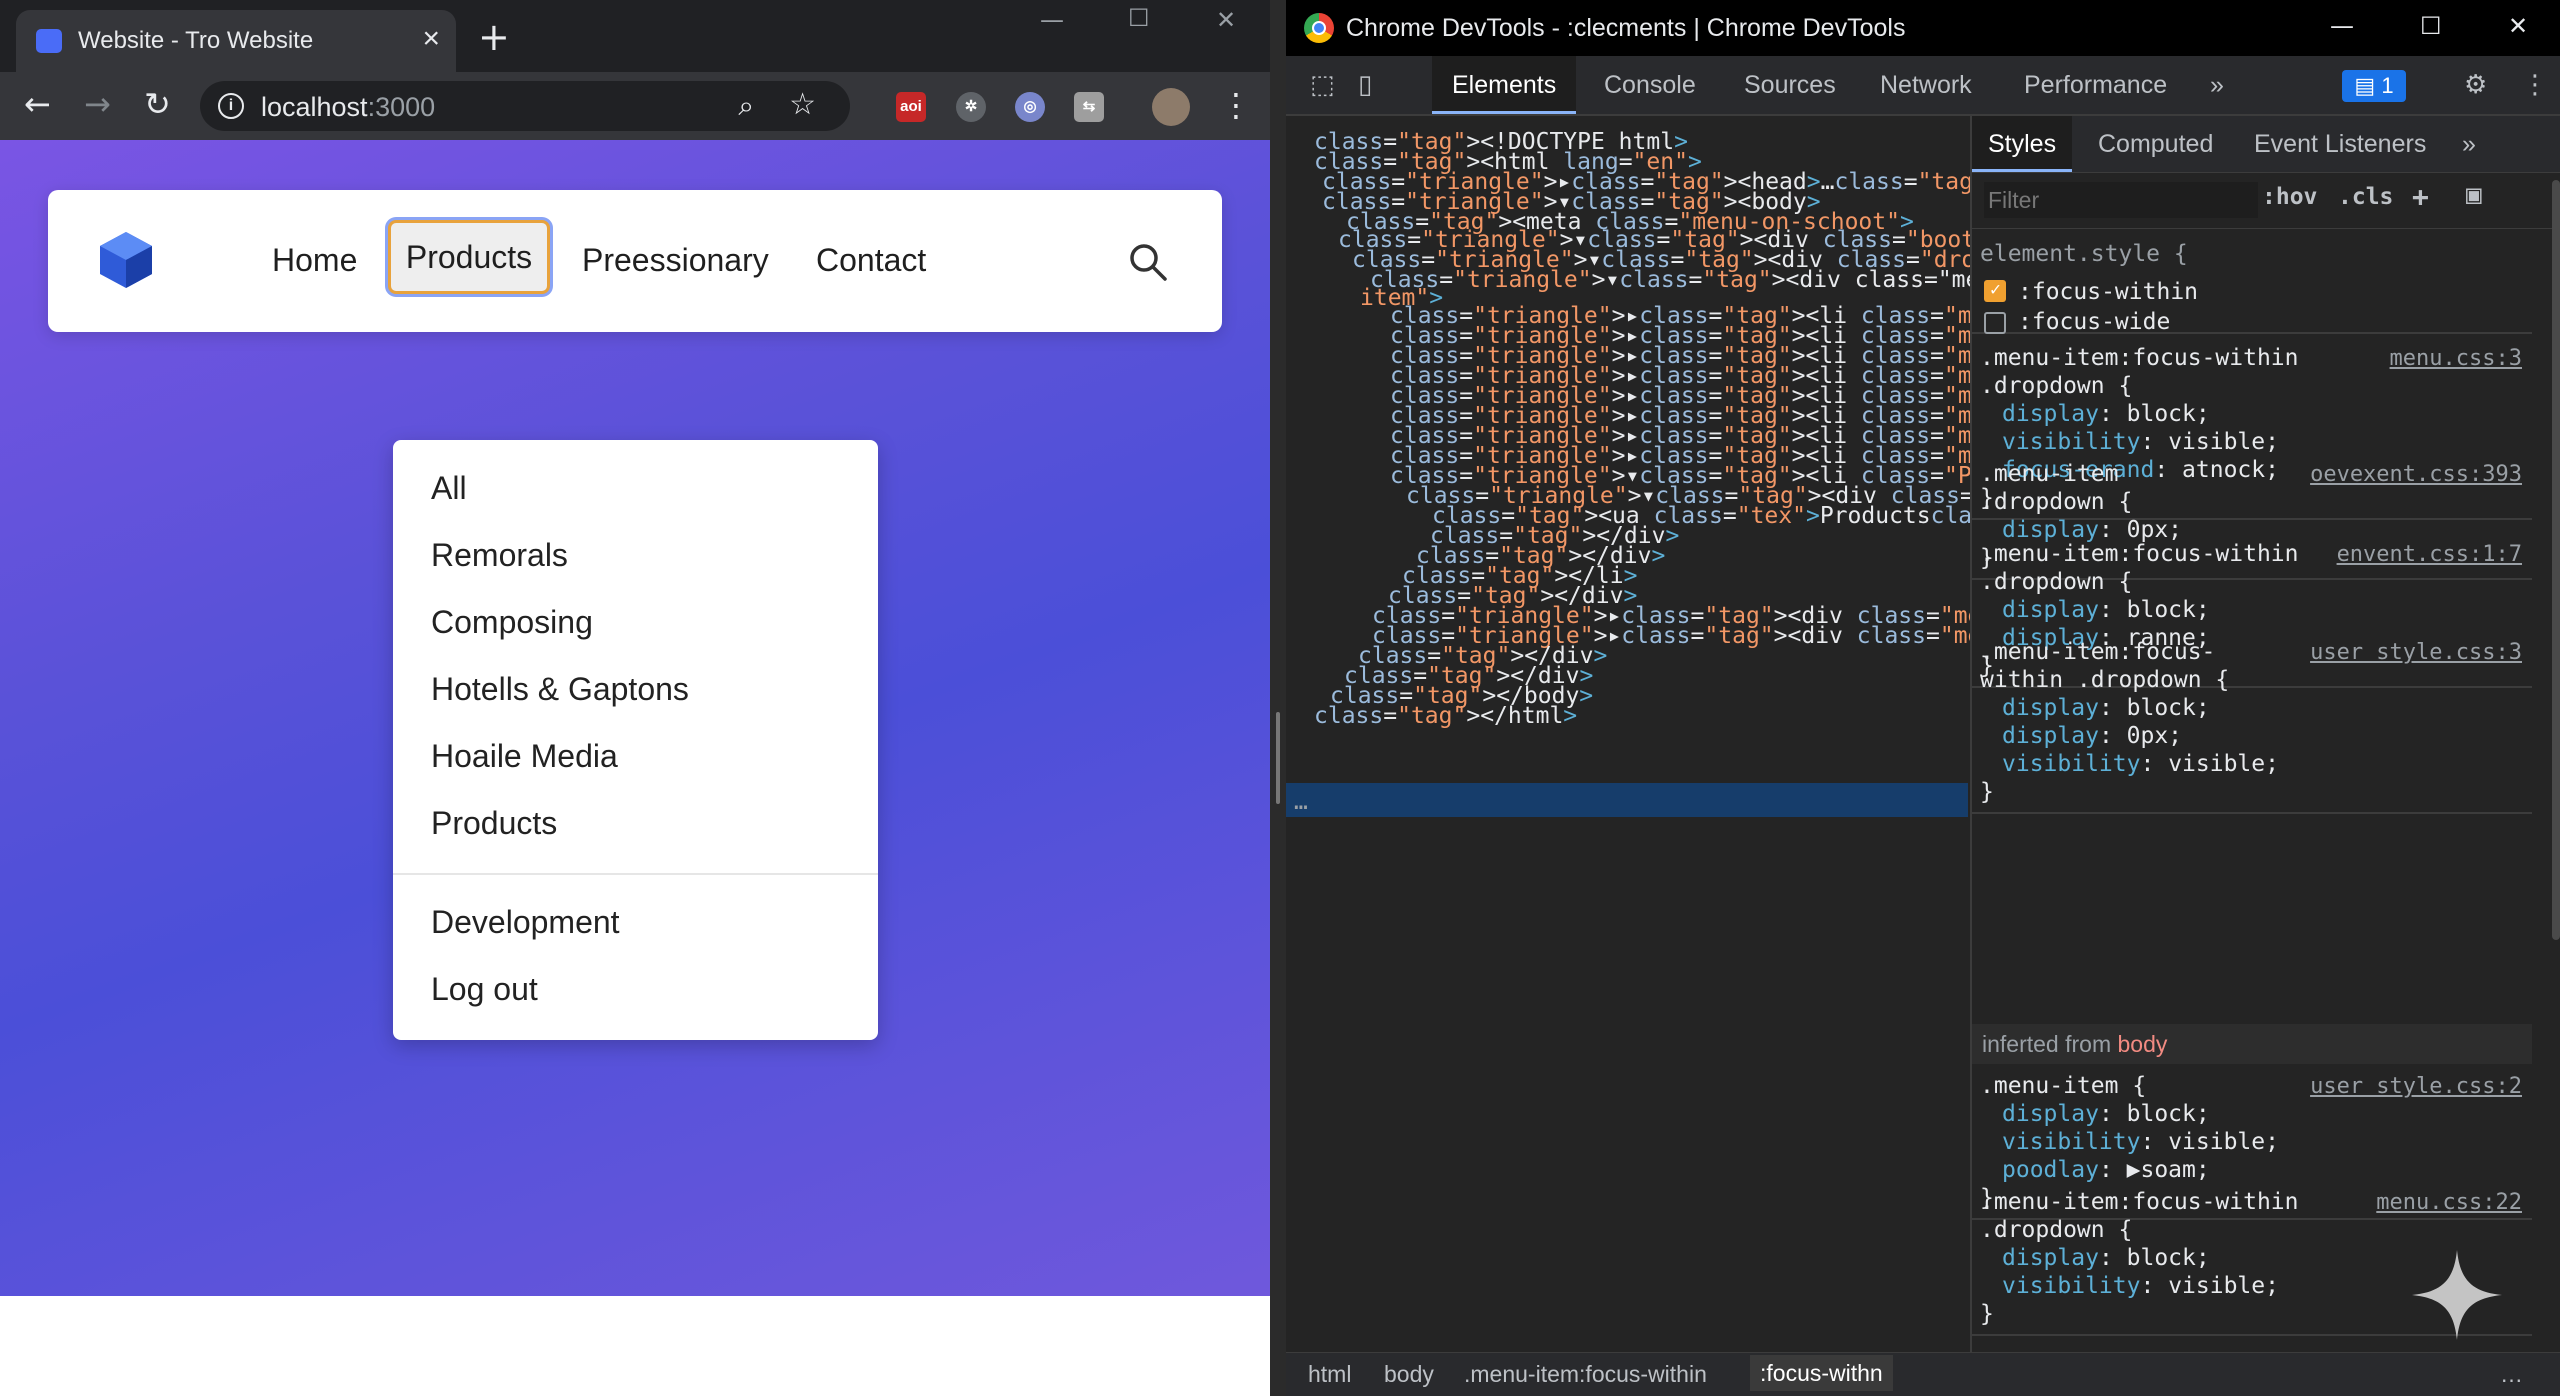 The width and height of the screenshot is (2560, 1396). What do you see at coordinates (1585, 1374) in the screenshot?
I see `breadcrumb-menu-item: .menu-item:focus-within` at bounding box center [1585, 1374].